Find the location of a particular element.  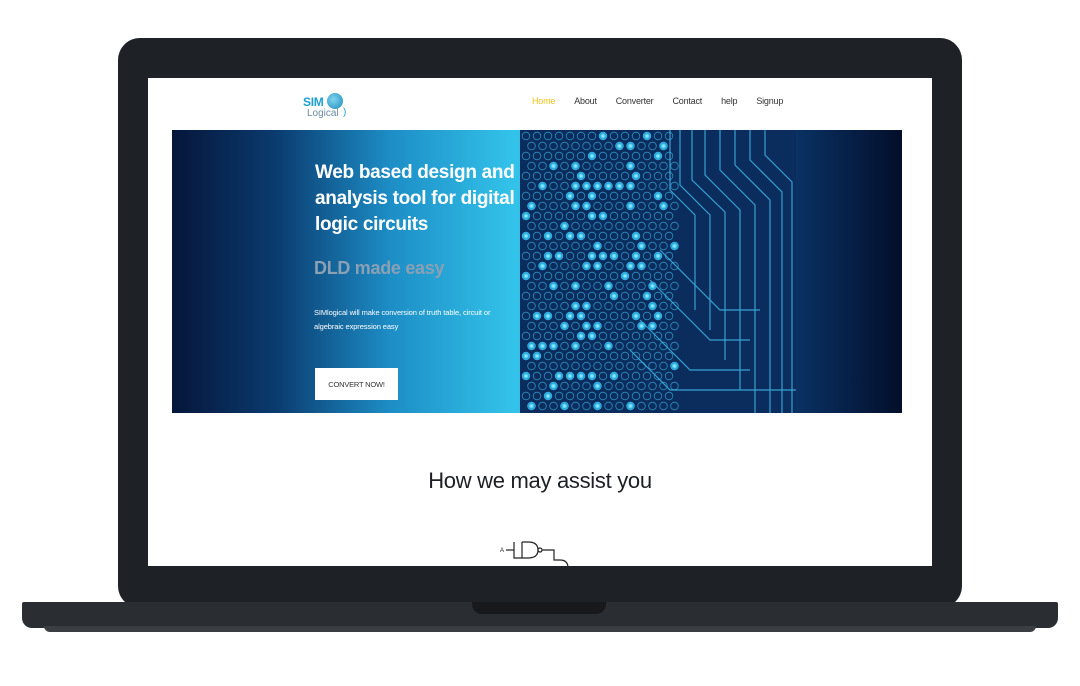

logo-circle-icon is located at coordinates (335, 101).